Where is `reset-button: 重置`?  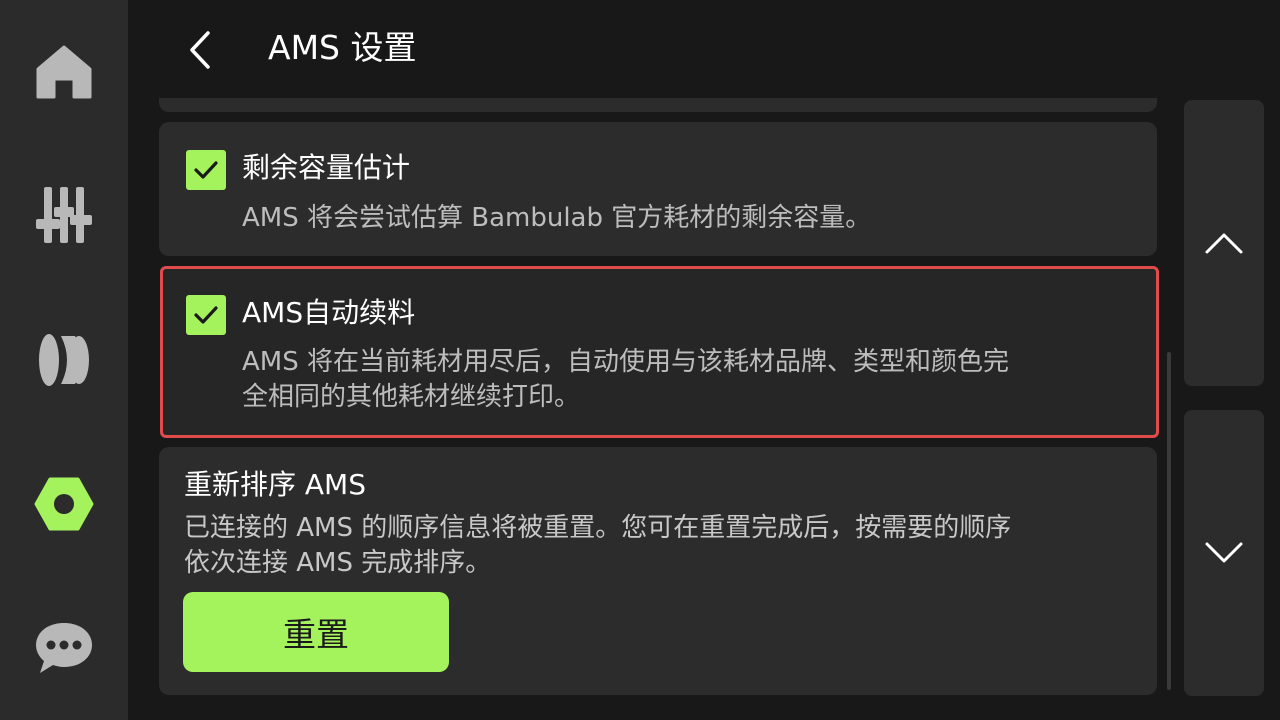 reset-button: 重置 is located at coordinates (316, 632).